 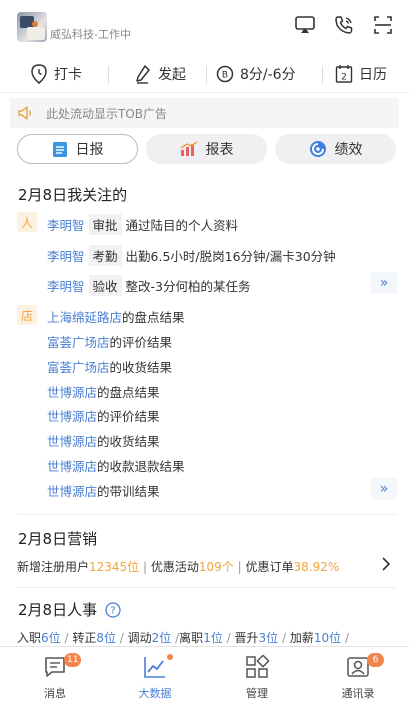 I want to click on store-item: 富荟广场店的评价结果, so click(x=109, y=341).